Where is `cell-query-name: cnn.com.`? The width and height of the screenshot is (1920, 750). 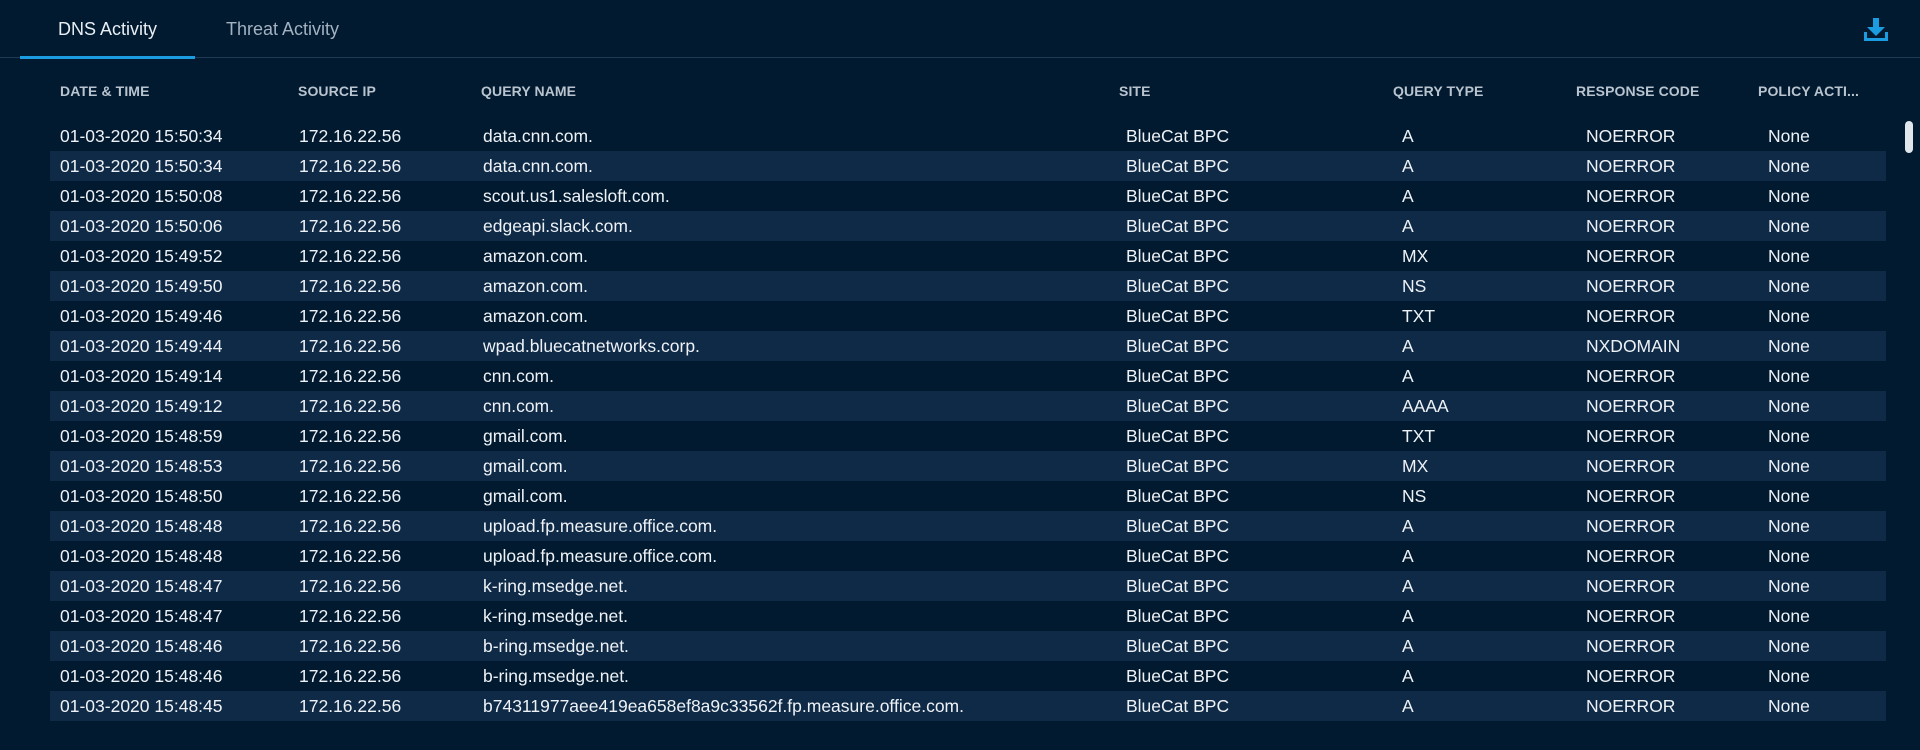
cell-query-name: cnn.com. is located at coordinates (518, 375).